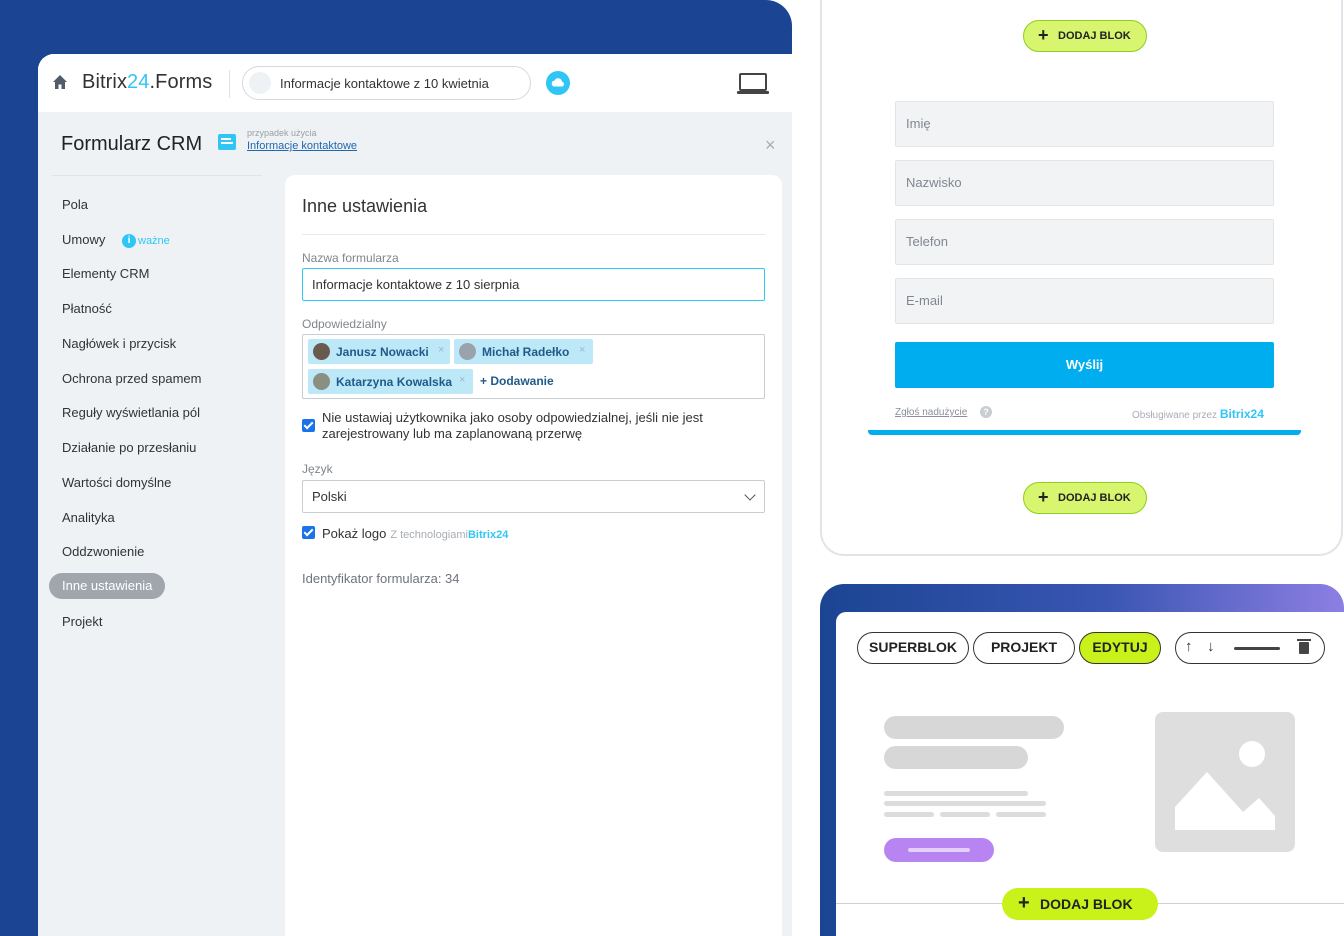  I want to click on sidebar-item-platnosc: Płatność, so click(87, 308).